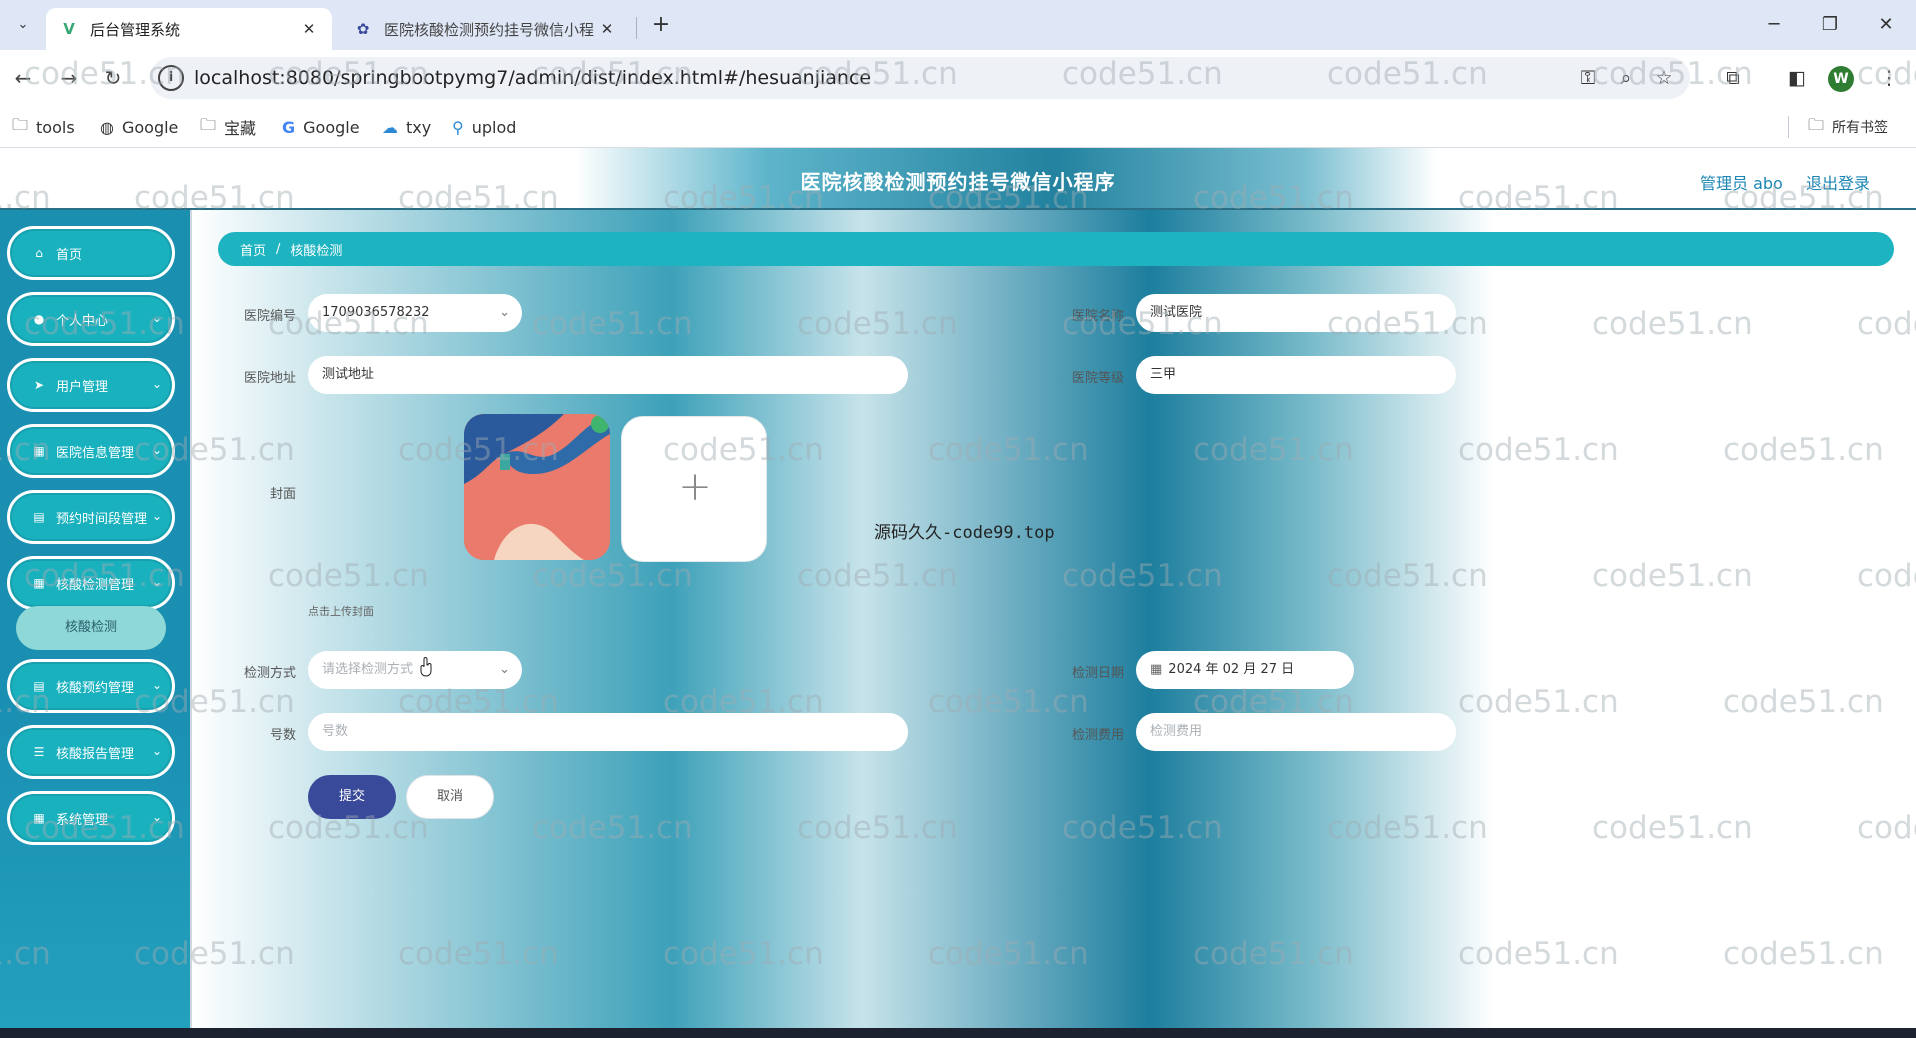 The image size is (1916, 1038). I want to click on bookmark-tools: 🗀 tools, so click(43, 127).